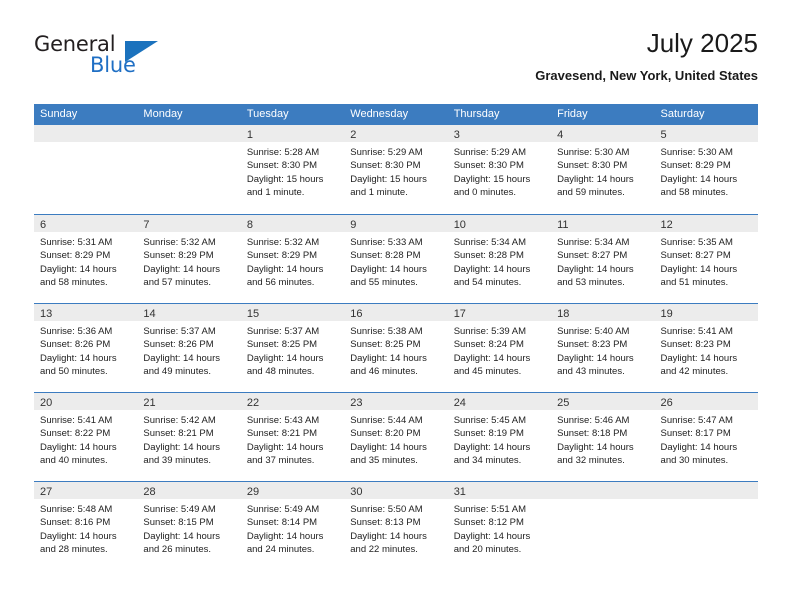  What do you see at coordinates (499, 312) in the screenshot?
I see `day-number-band: 17` at bounding box center [499, 312].